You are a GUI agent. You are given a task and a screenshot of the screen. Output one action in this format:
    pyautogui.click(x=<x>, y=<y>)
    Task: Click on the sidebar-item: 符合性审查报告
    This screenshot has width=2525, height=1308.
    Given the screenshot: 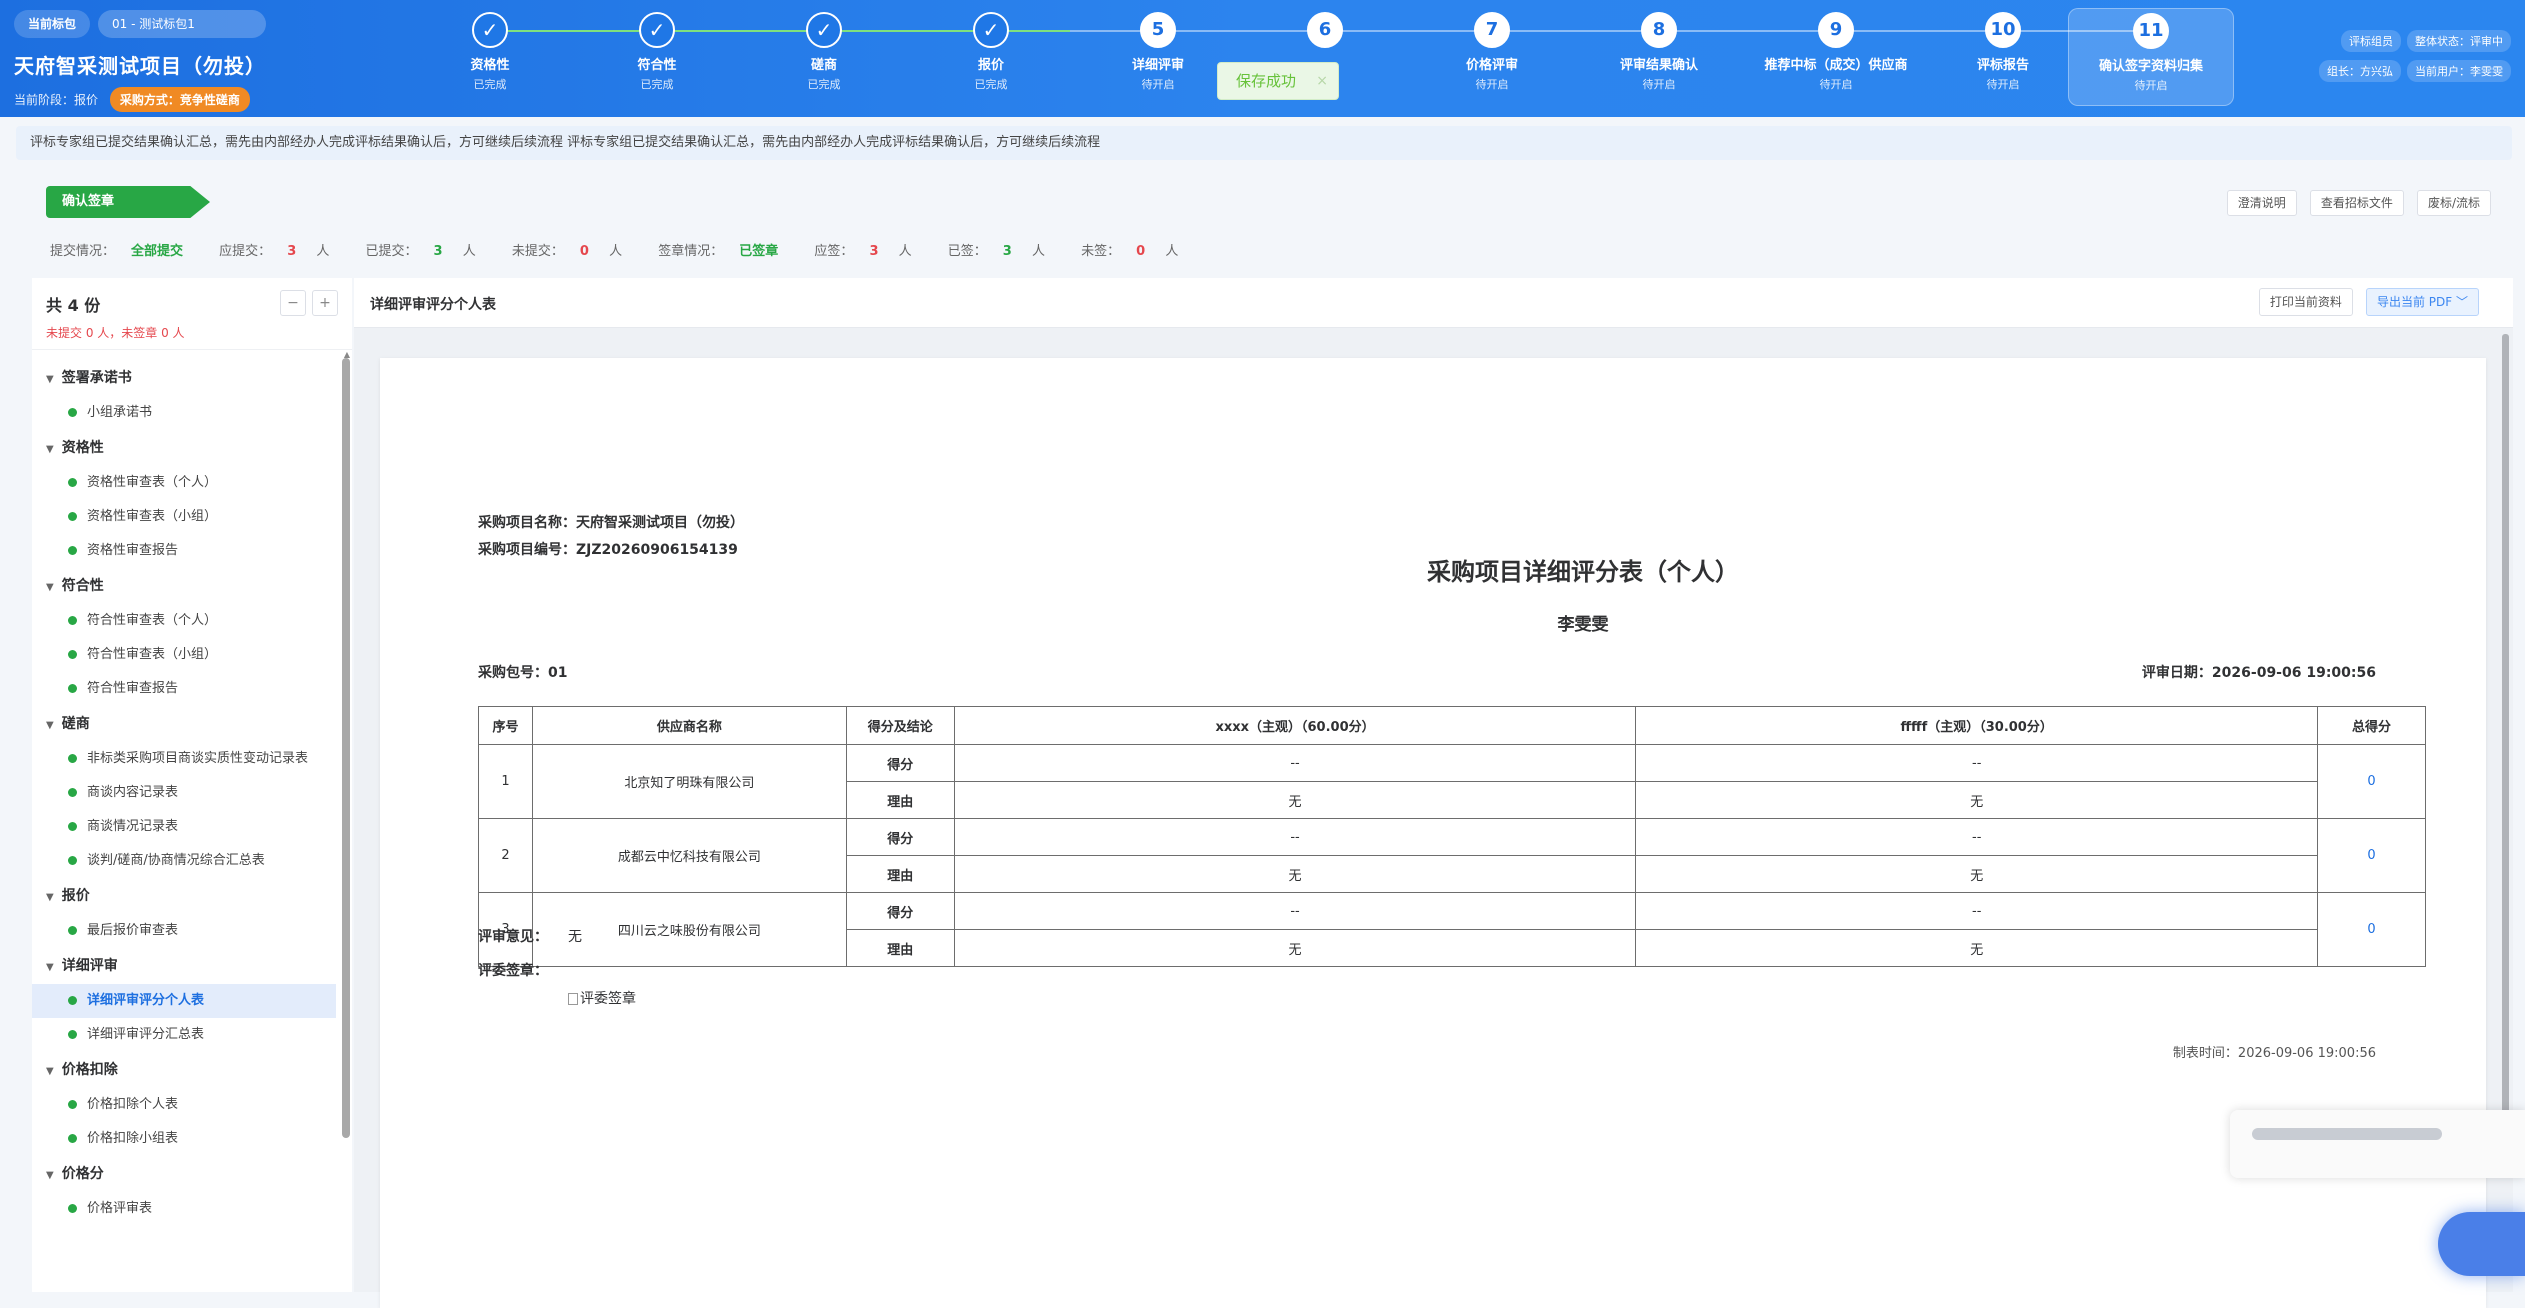 What is the action you would take?
    pyautogui.click(x=192, y=689)
    